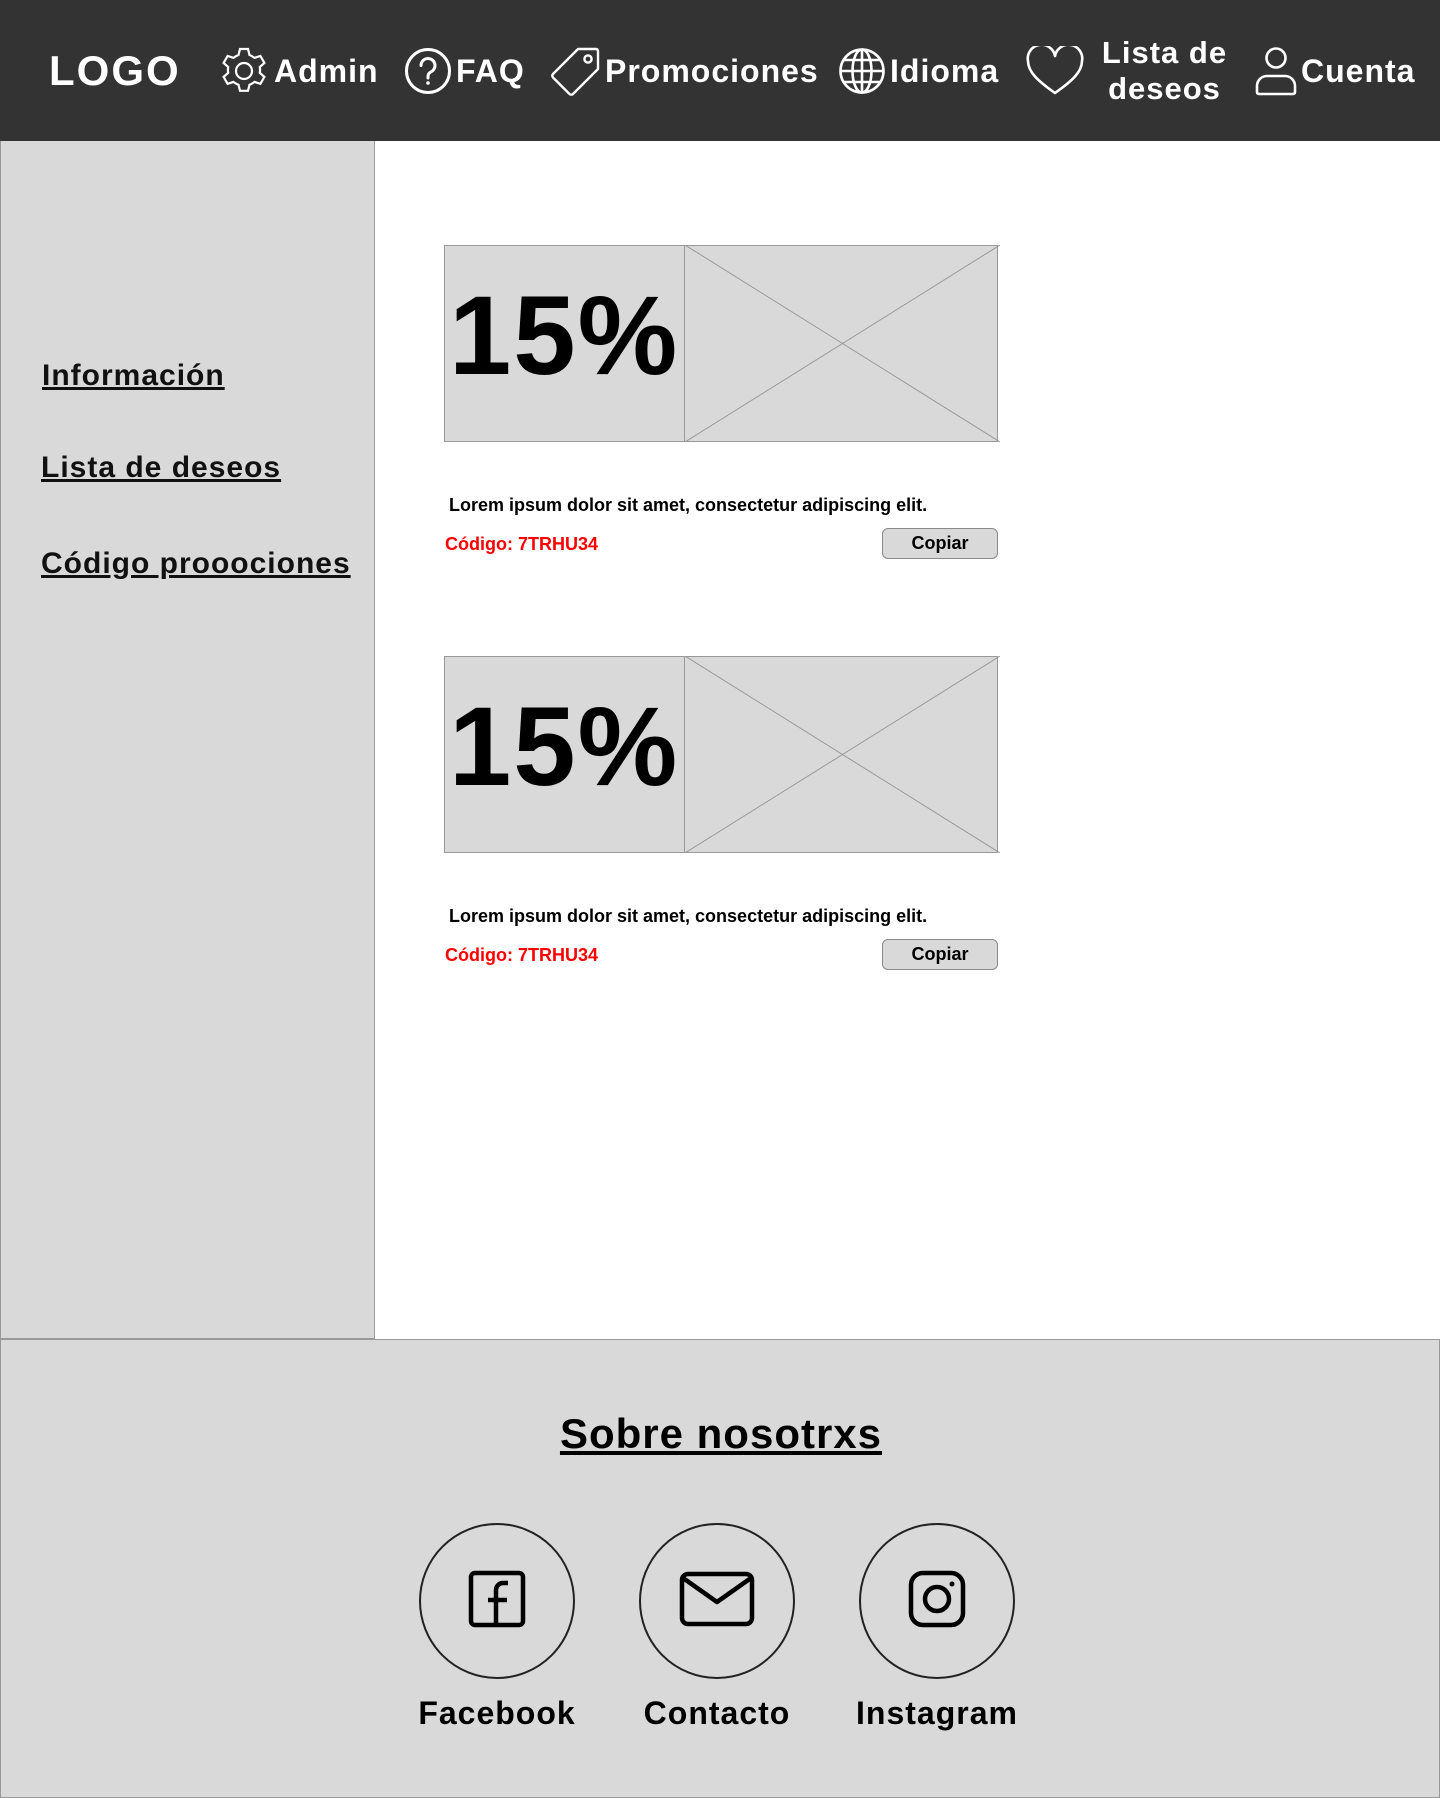 This screenshot has height=1798, width=1440. What do you see at coordinates (490, 70) in the screenshot?
I see `nav-faq-label: FAQ` at bounding box center [490, 70].